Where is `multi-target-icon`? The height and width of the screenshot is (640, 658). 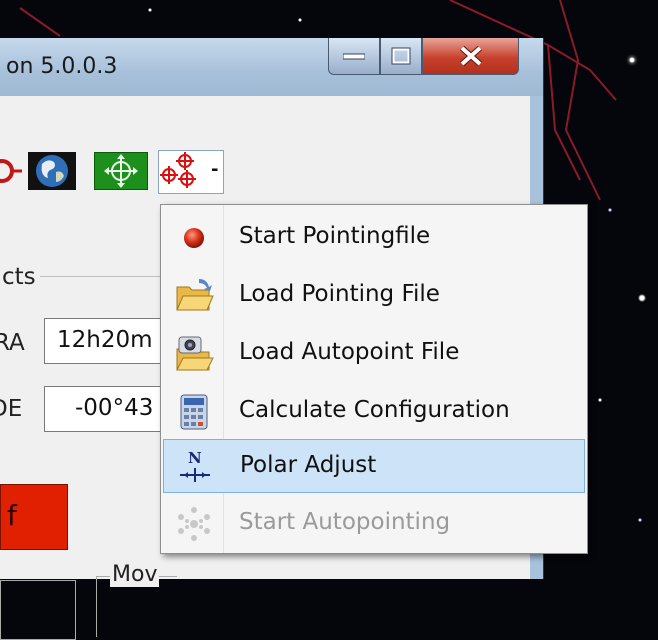 multi-target-icon is located at coordinates (178, 170).